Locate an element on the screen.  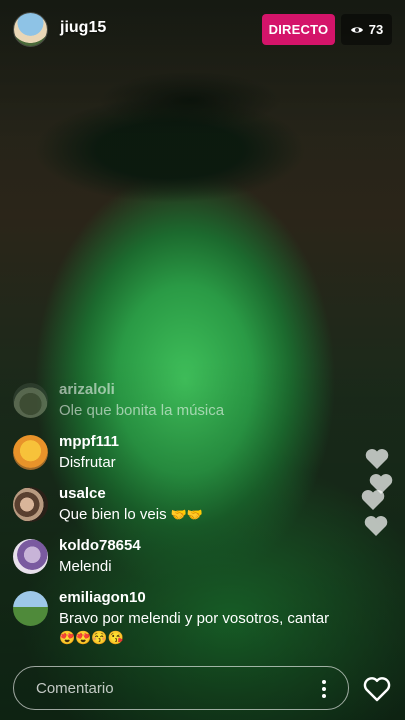
comment-item: usalce Que bien lo veis 🤝🤝 is located at coordinates (180, 508).